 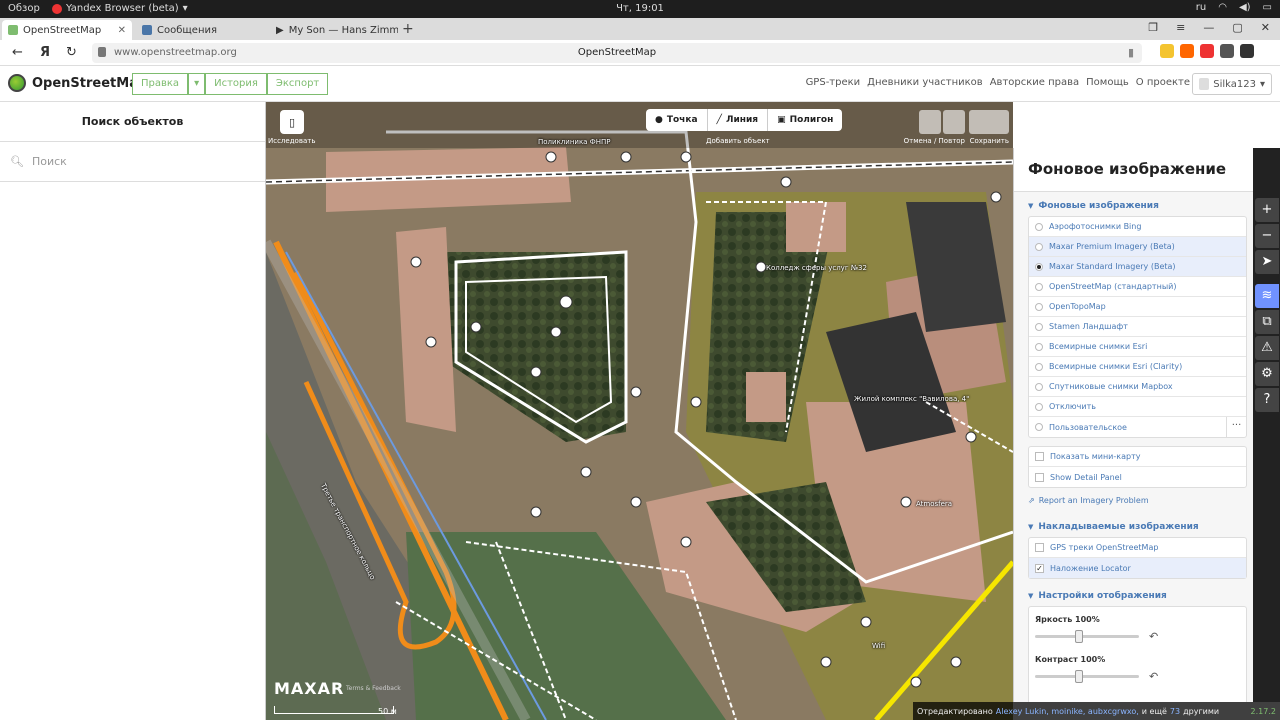 I want to click on download-icon, so click(x=1247, y=51).